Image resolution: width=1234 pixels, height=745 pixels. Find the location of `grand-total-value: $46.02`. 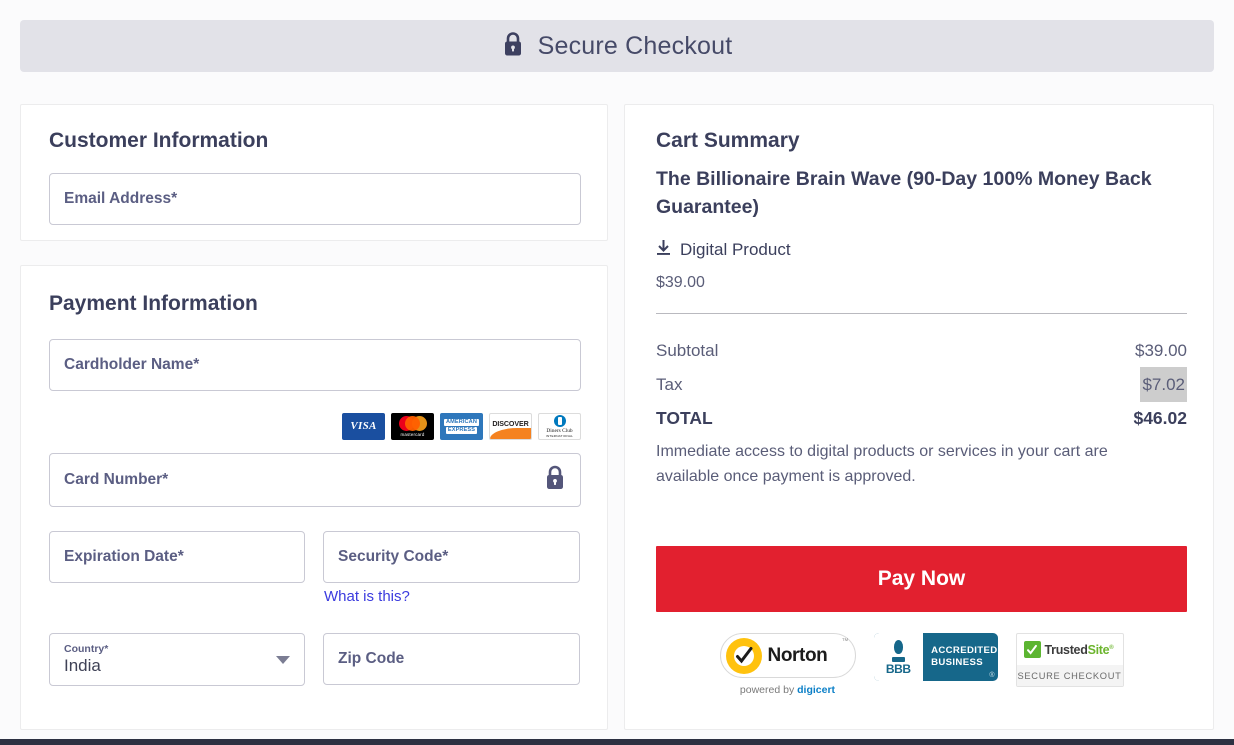

grand-total-value: $46.02 is located at coordinates (1160, 418).